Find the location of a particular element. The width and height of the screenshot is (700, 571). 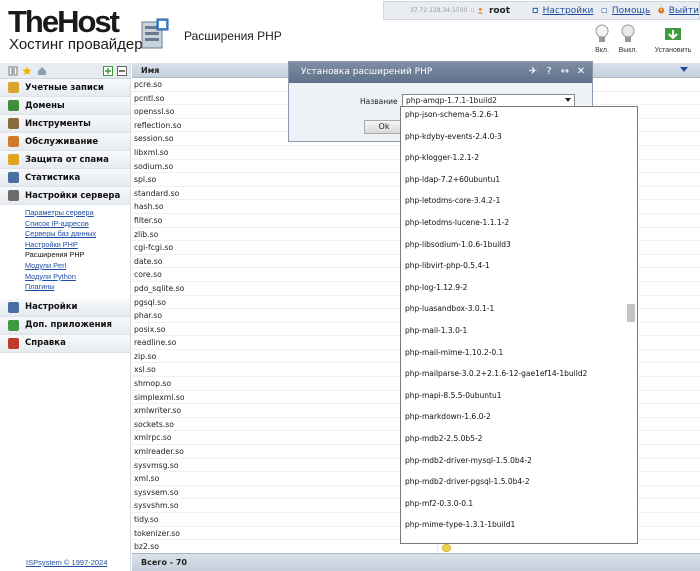

sidebar-group-3: Обслуживание is located at coordinates (65, 142).